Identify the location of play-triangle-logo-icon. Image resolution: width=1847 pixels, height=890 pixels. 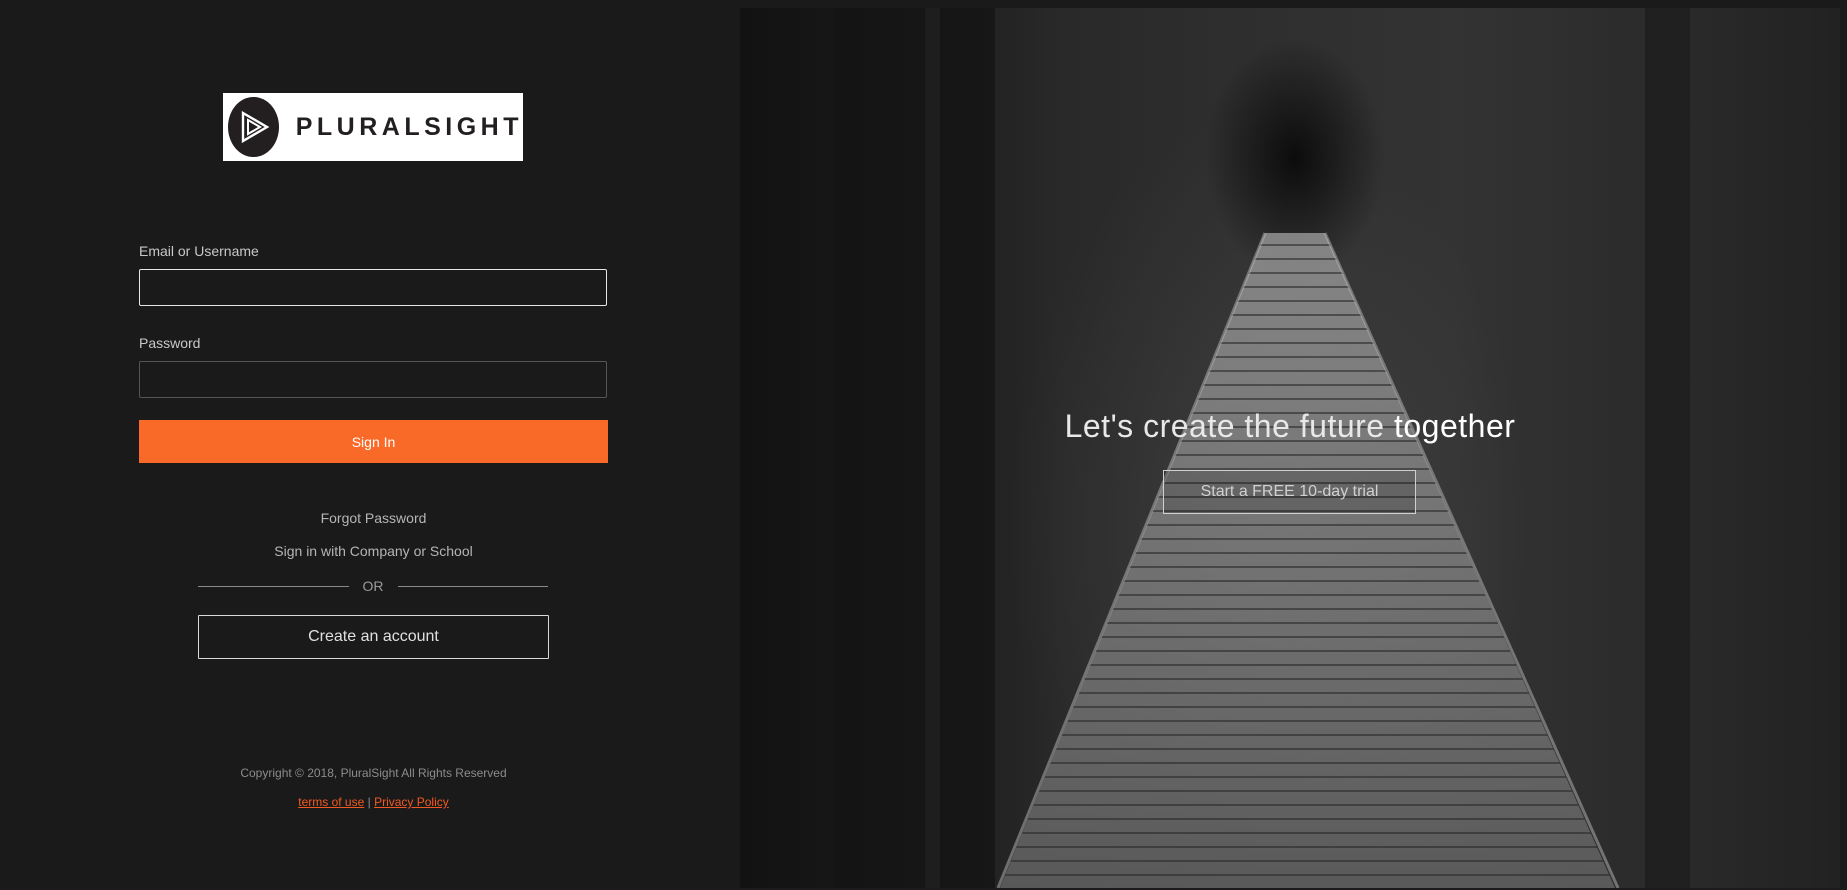
(253, 127).